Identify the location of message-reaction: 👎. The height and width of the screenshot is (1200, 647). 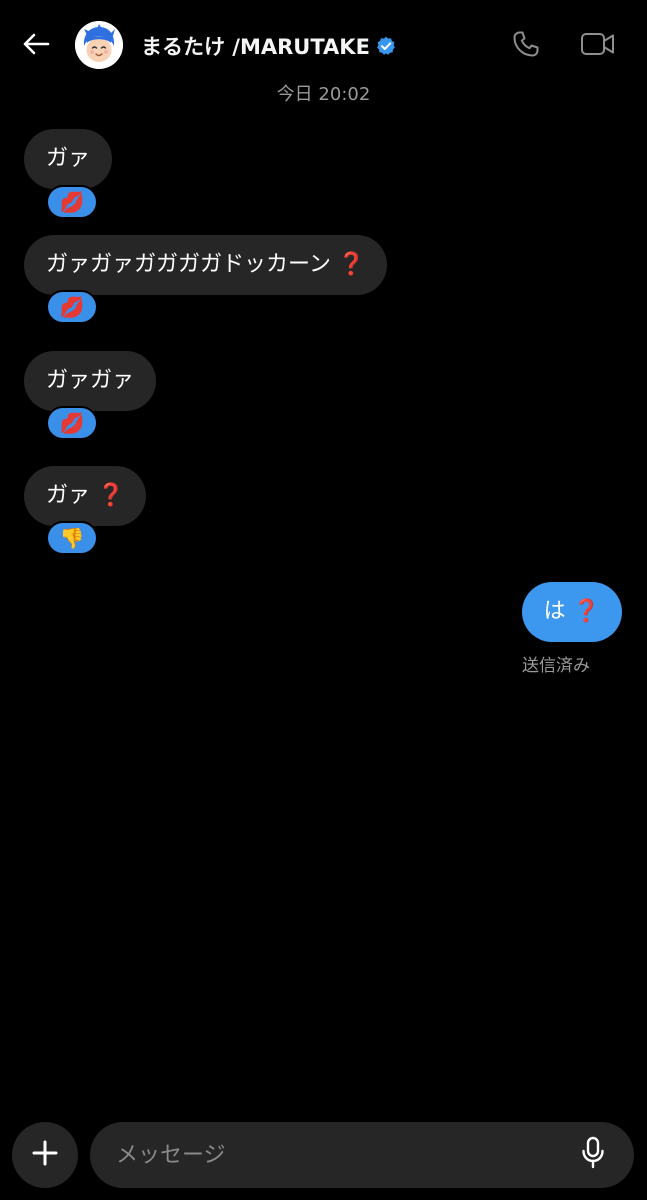
(72, 538).